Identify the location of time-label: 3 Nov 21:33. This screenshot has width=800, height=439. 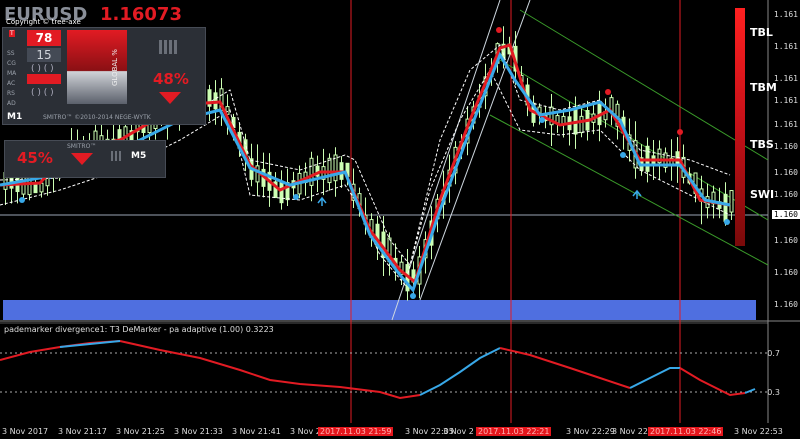
(198, 431).